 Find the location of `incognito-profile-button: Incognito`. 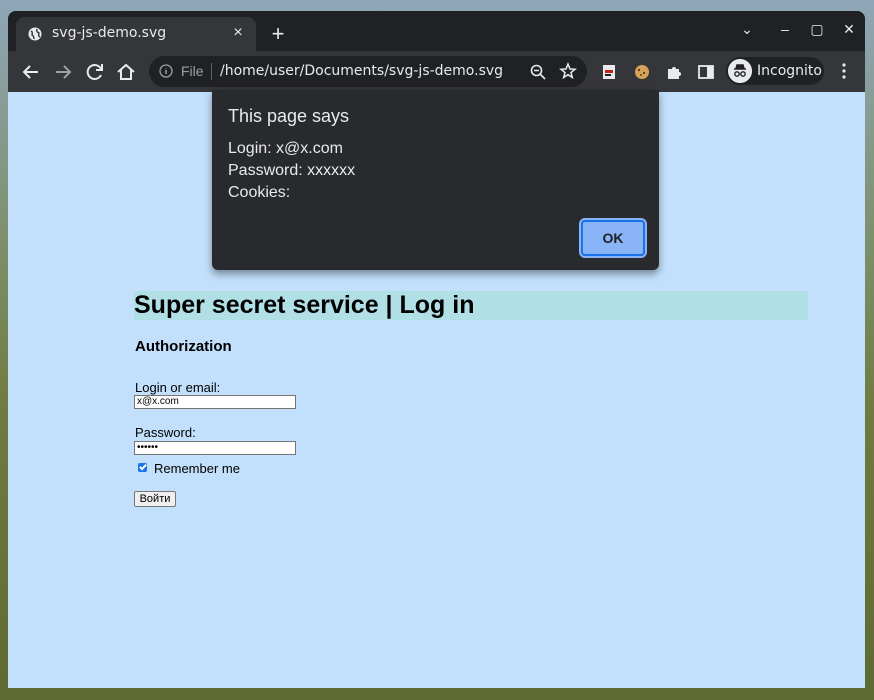

incognito-profile-button: Incognito is located at coordinates (775, 71).